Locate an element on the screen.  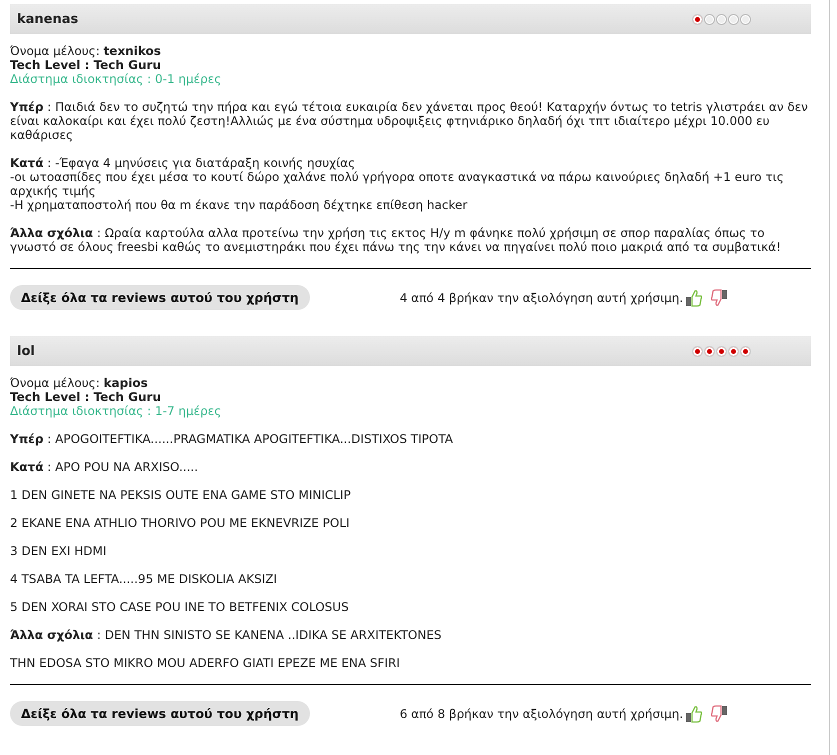
review-paragraph: Άλλα σχόλια : Ωραία καρτούλα αλλα προτείνω την χρήση τις εκτος Η/y m φάνηκε πολύ χρήσιμη σε σπορ παραλίας όπως το γνωστό σε όλους freesbi καθώς το ανεμιστηράκι που έχει πάνω της την κάνει να πηγαίνει πολύ ποιο μακριά από τα συμβατικά! is located at coordinates (396, 240).